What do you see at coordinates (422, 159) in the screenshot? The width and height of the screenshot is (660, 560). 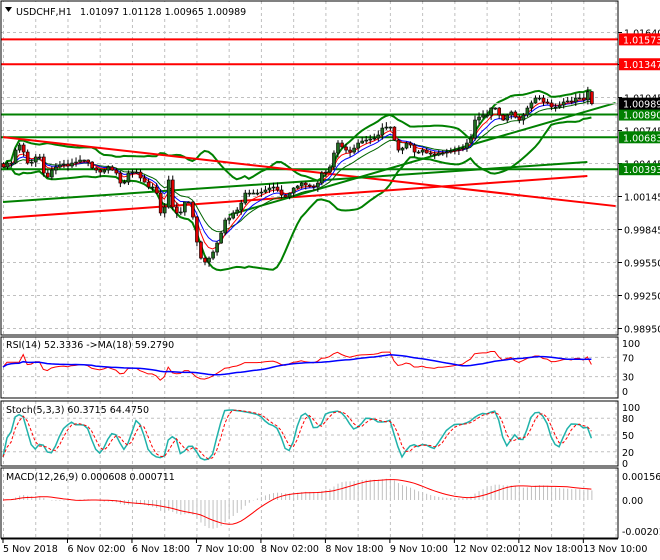 I see `trendline` at bounding box center [422, 159].